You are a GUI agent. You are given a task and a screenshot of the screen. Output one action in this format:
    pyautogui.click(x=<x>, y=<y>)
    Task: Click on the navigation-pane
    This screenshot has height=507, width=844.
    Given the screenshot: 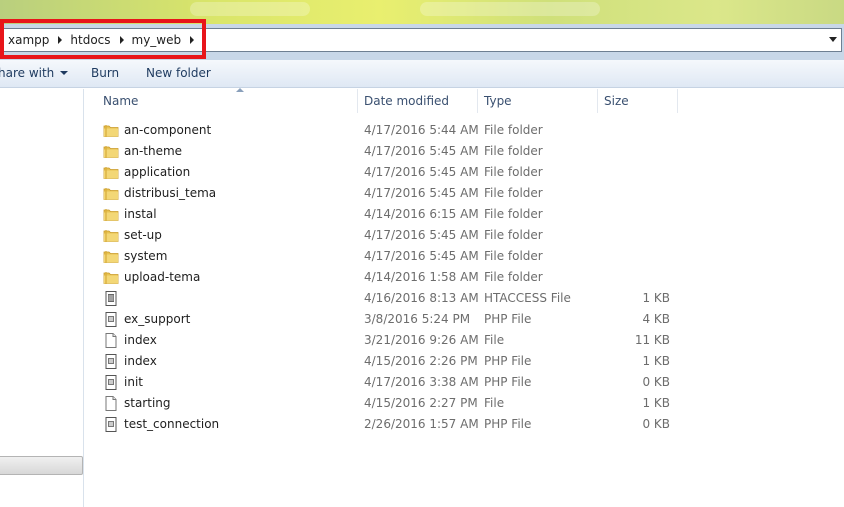 What is the action you would take?
    pyautogui.click(x=42, y=298)
    